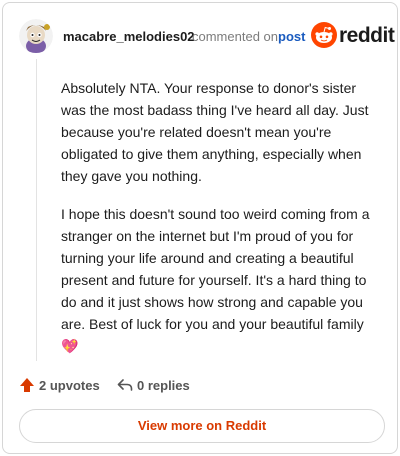 The width and height of the screenshot is (400, 456). Describe the element at coordinates (324, 35) in the screenshot. I see `reddit-logo-icon` at that location.